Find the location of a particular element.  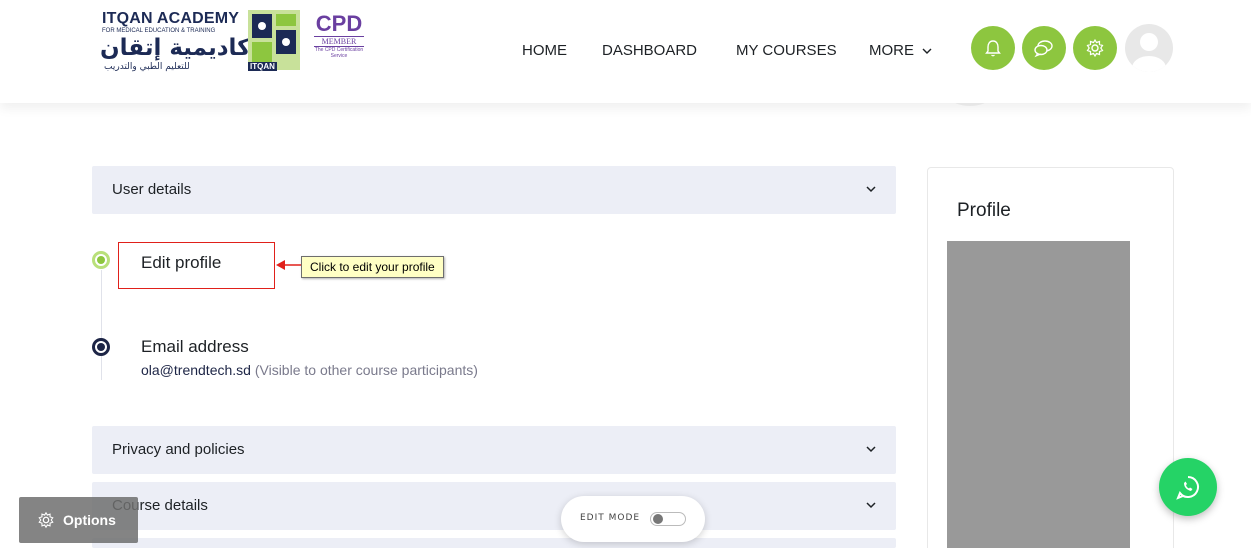

notifications-button is located at coordinates (993, 48).